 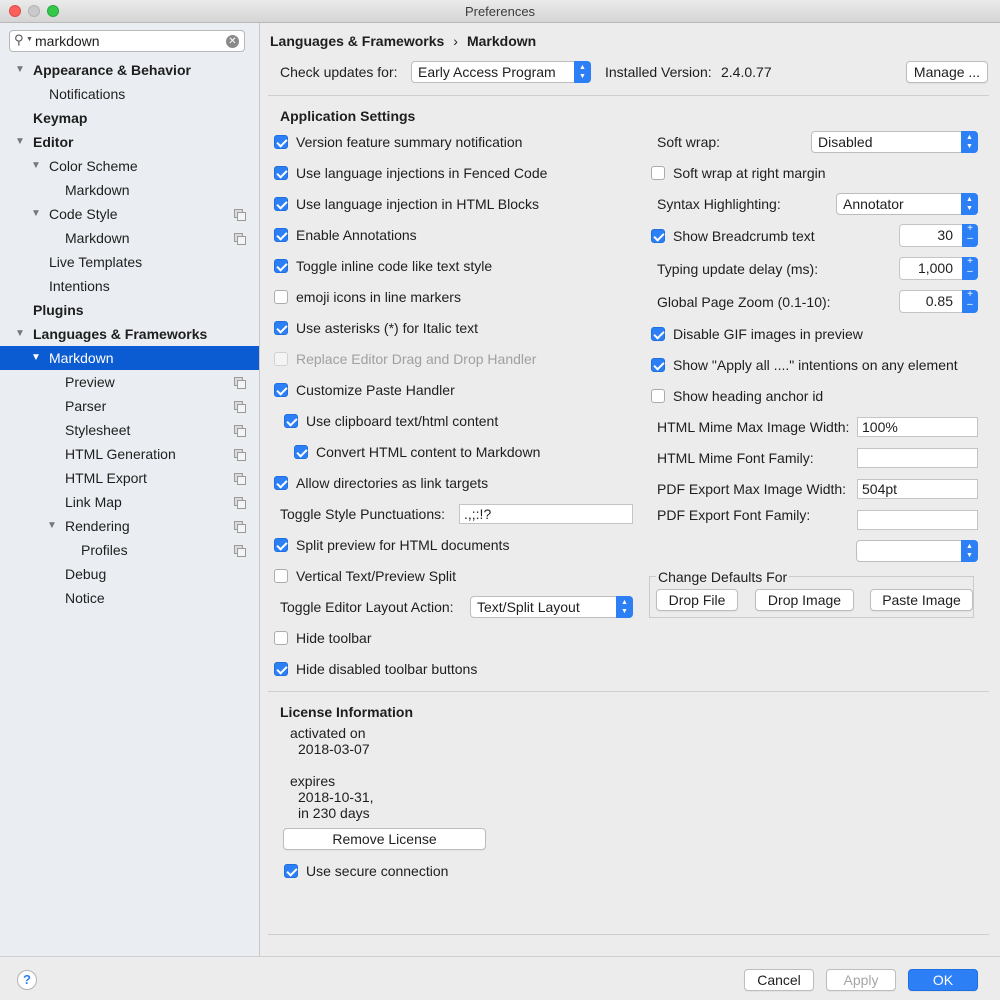 What do you see at coordinates (127, 41) in the screenshot?
I see `settings-search-input: ⚲ ▼ markdown ✕` at bounding box center [127, 41].